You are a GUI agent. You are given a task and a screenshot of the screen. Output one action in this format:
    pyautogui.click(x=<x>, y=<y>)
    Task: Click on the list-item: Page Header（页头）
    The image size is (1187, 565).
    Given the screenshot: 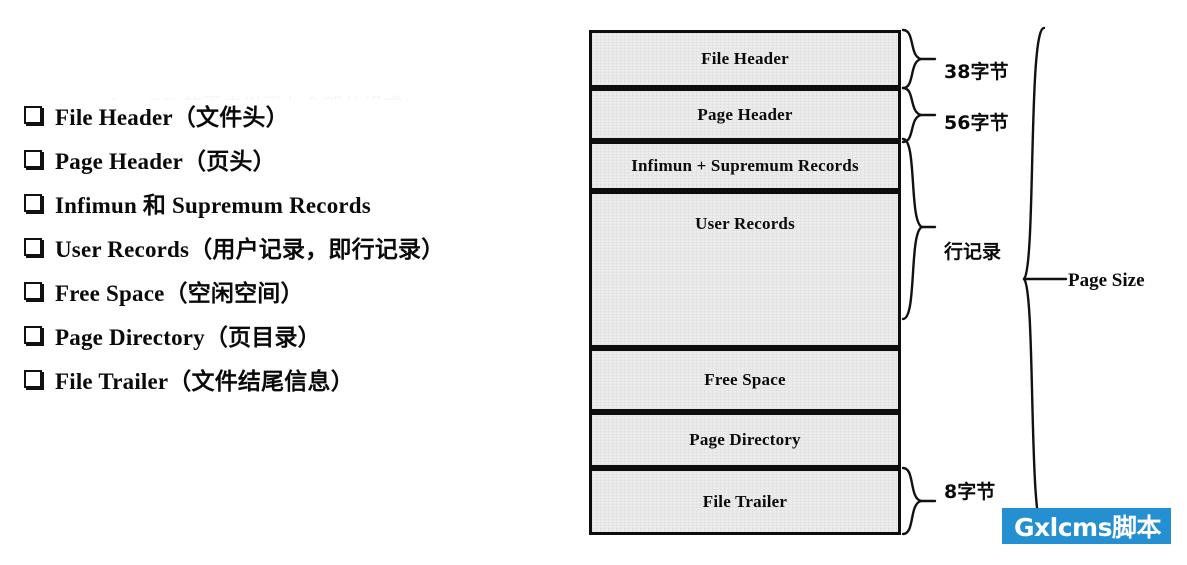 What is the action you would take?
    pyautogui.click(x=284, y=162)
    